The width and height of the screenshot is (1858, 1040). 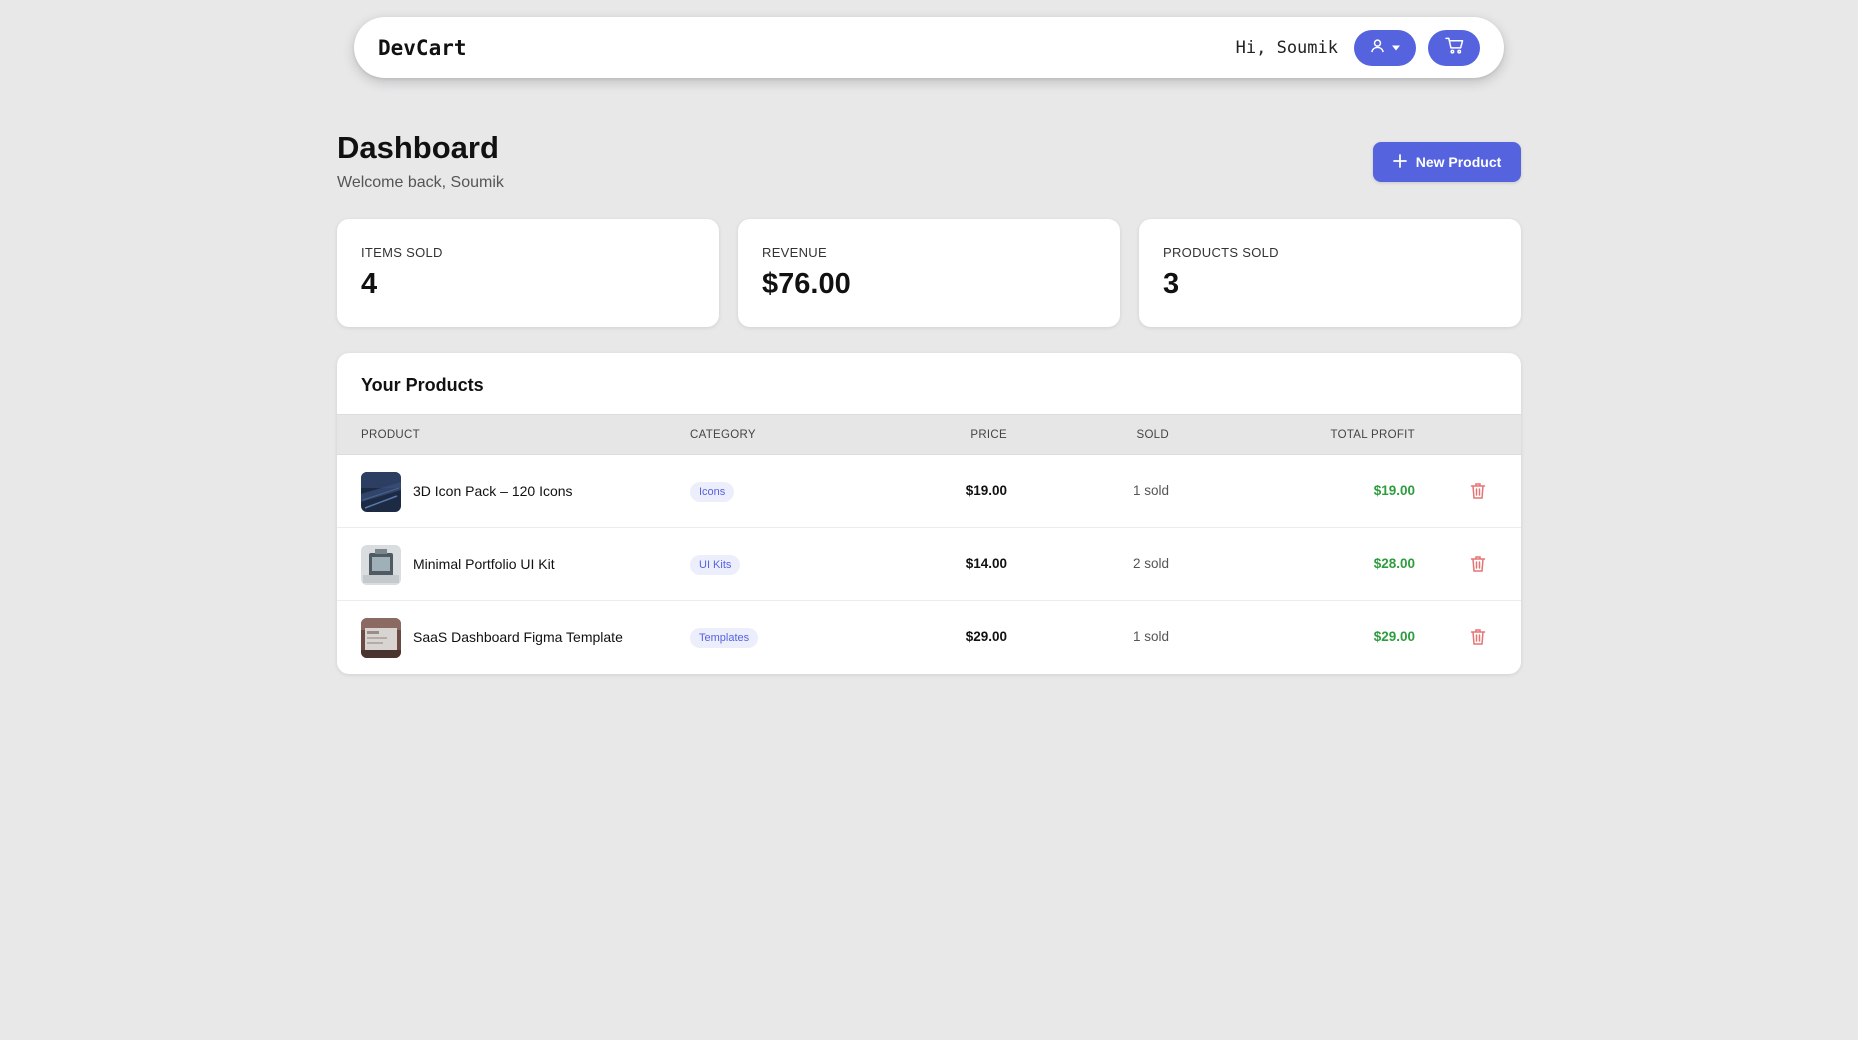 What do you see at coordinates (1396, 48) in the screenshot?
I see `caret-down-icon` at bounding box center [1396, 48].